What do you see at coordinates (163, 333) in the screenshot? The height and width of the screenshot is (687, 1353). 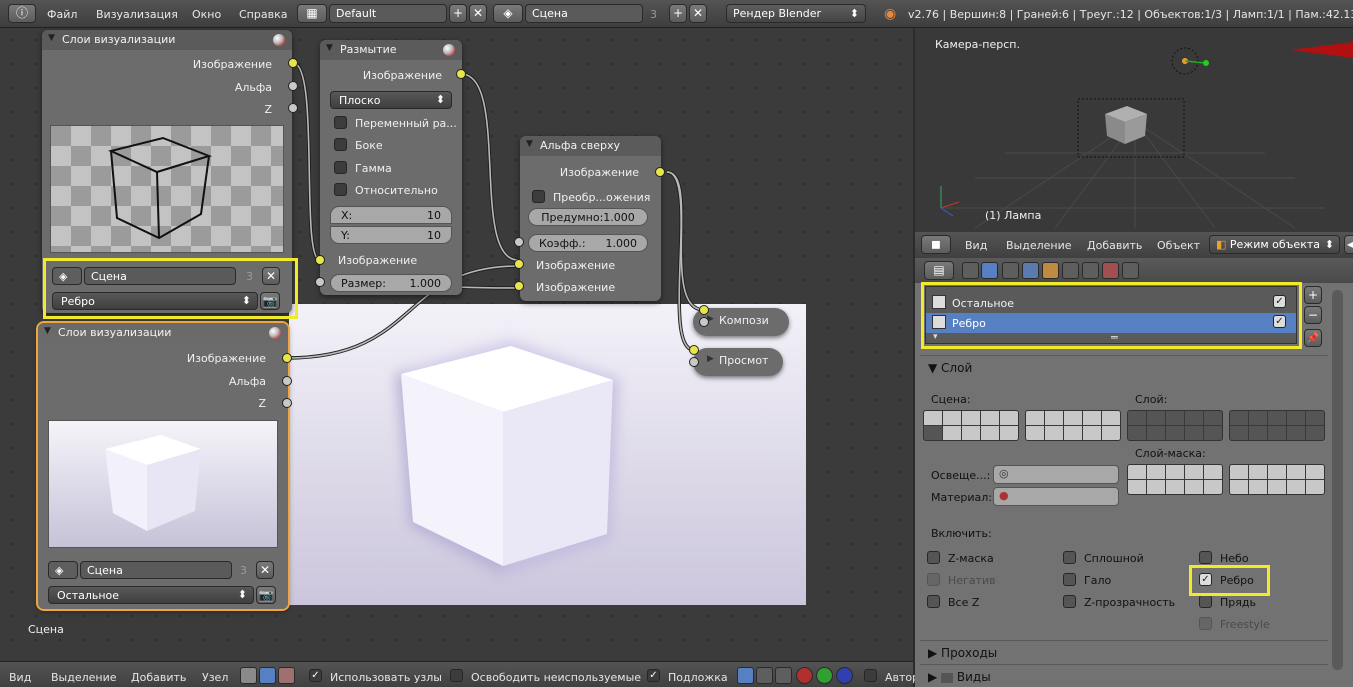 I see `node-header: Слои визуализации` at bounding box center [163, 333].